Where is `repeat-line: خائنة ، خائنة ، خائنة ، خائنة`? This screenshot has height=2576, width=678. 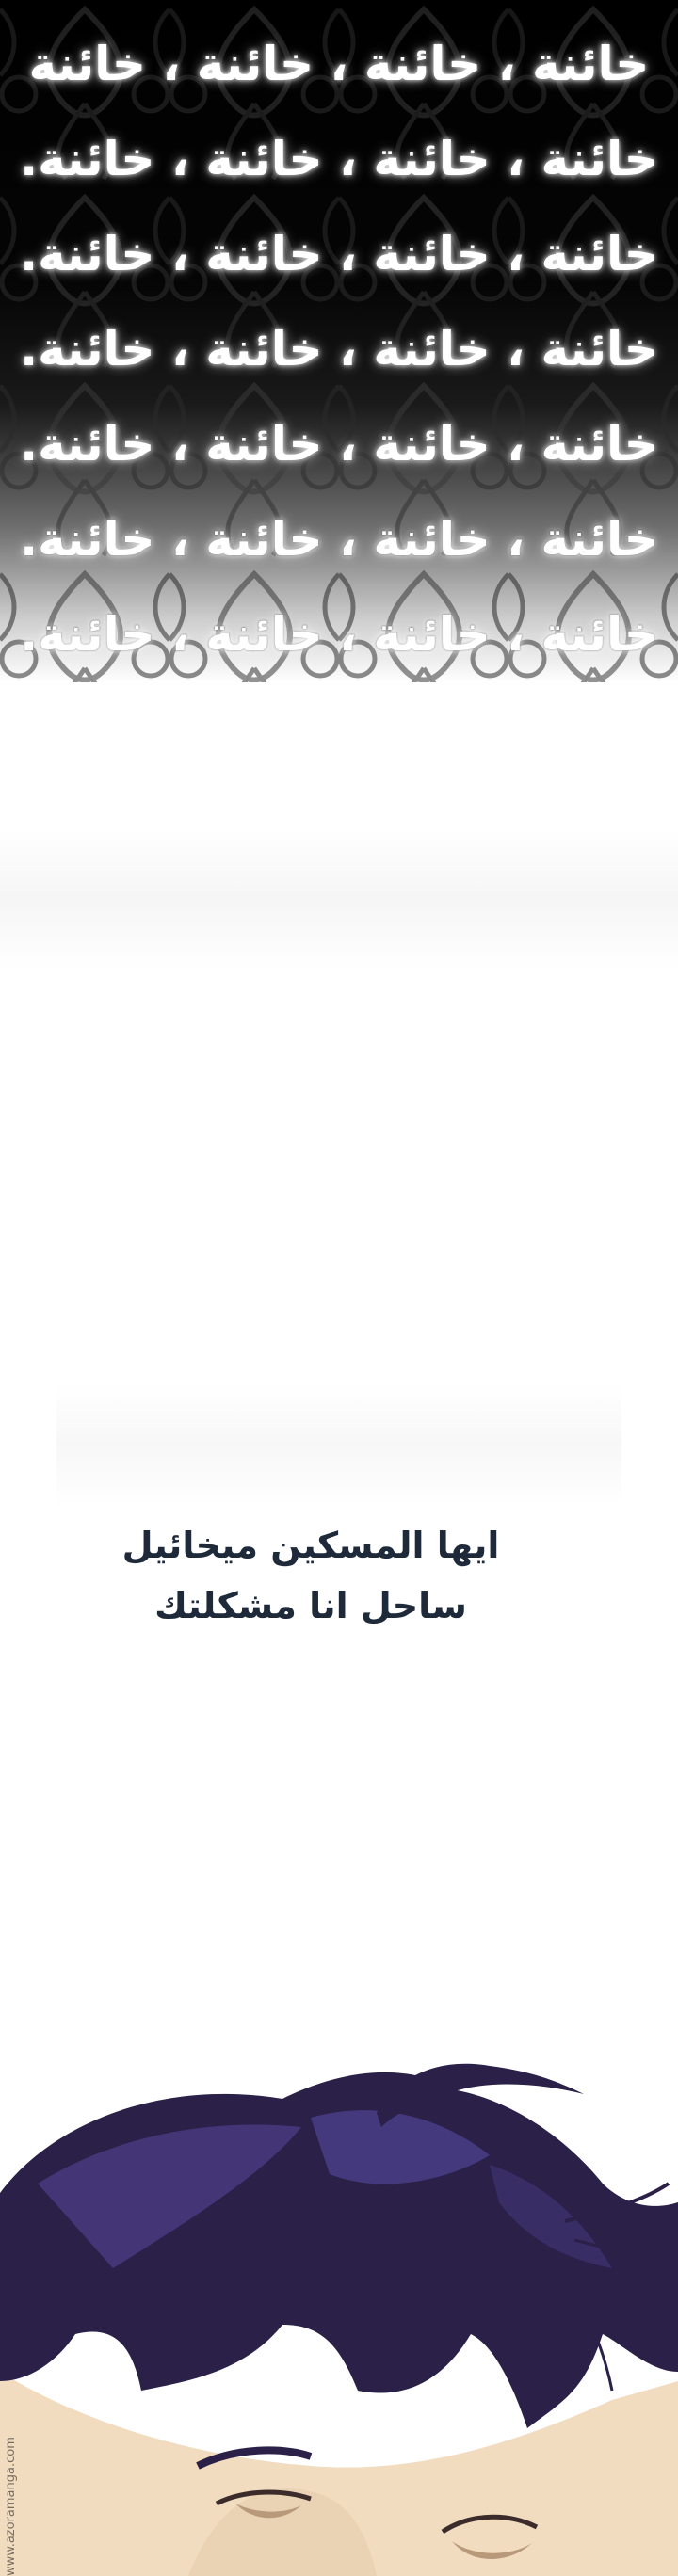 repeat-line: خائنة ، خائنة ، خائنة ، خائنة is located at coordinates (339, 64).